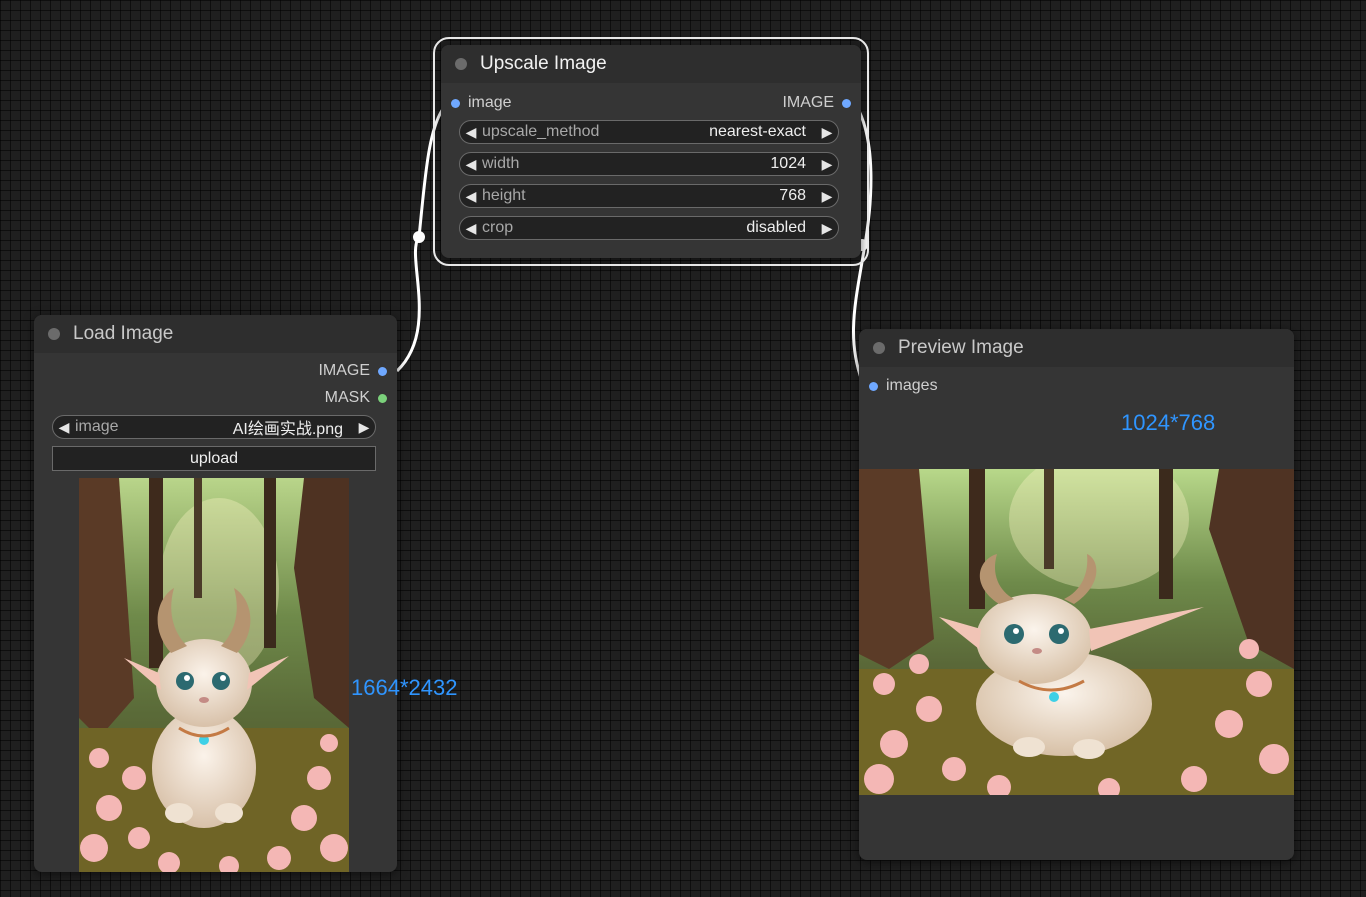 The height and width of the screenshot is (897, 1366). What do you see at coordinates (214, 427) in the screenshot?
I see `widget-image-file: ◀ image AI绘画实战.png ▶` at bounding box center [214, 427].